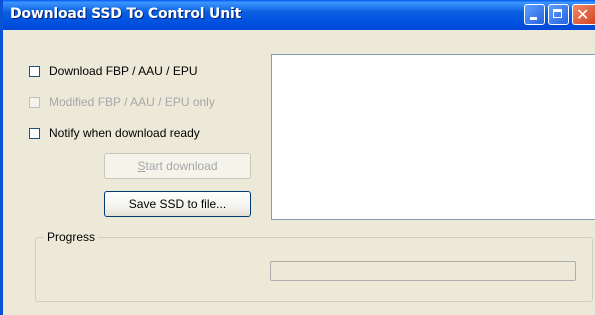 The height and width of the screenshot is (315, 595). I want to click on close-button: ✕, so click(583, 14).